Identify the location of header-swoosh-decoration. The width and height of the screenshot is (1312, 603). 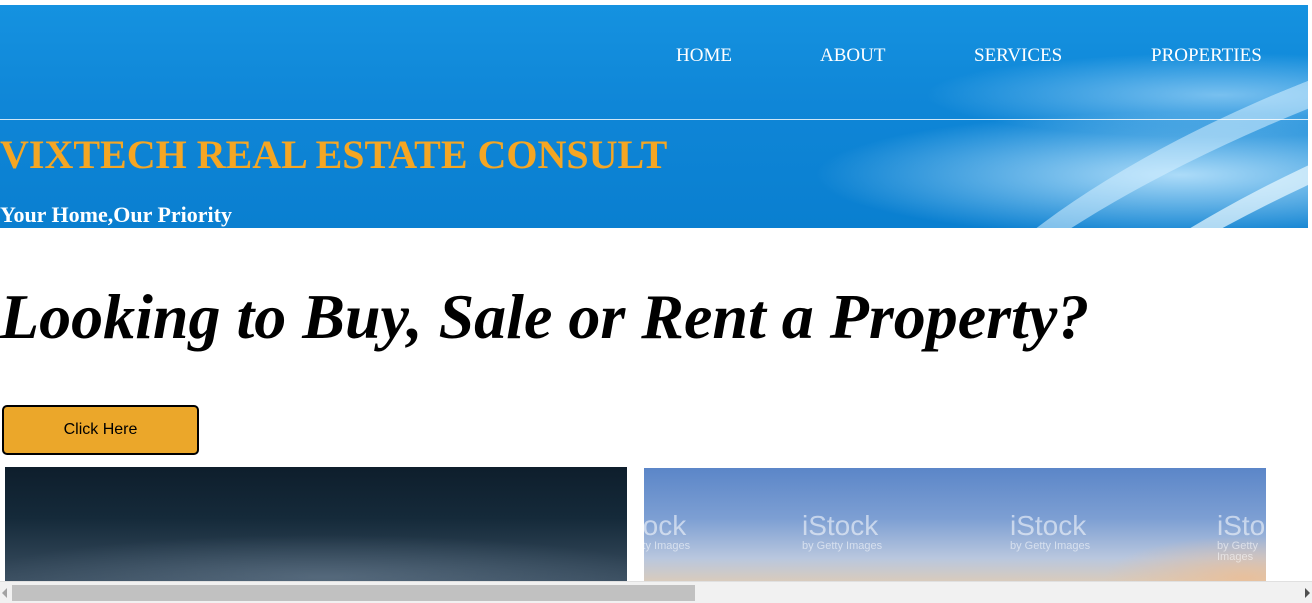
(1093, 116).